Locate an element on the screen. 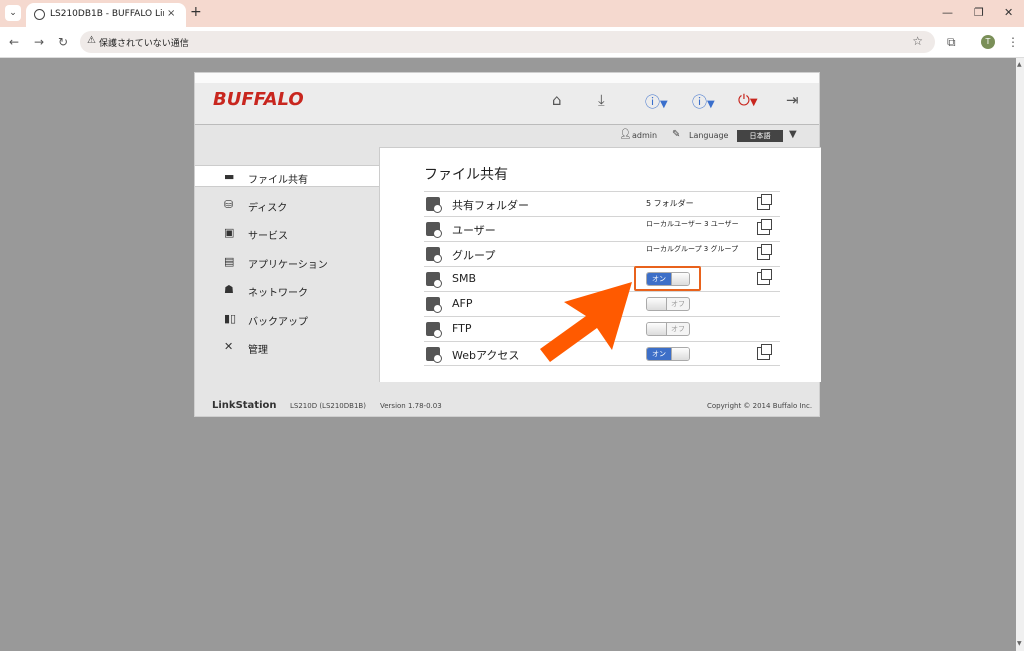  sidebar-item-label: バックアップ is located at coordinates (278, 322).